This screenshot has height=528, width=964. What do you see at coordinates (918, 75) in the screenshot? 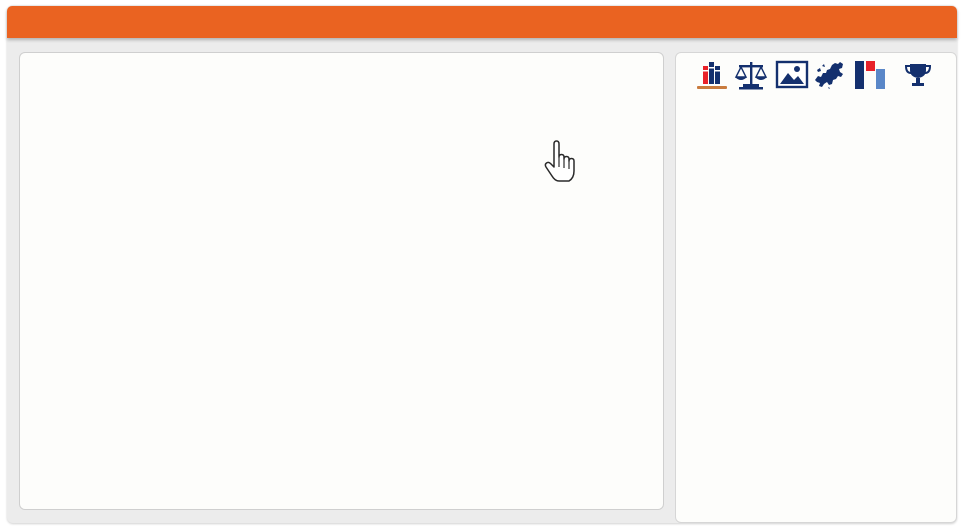
I see `trophy-icon` at bounding box center [918, 75].